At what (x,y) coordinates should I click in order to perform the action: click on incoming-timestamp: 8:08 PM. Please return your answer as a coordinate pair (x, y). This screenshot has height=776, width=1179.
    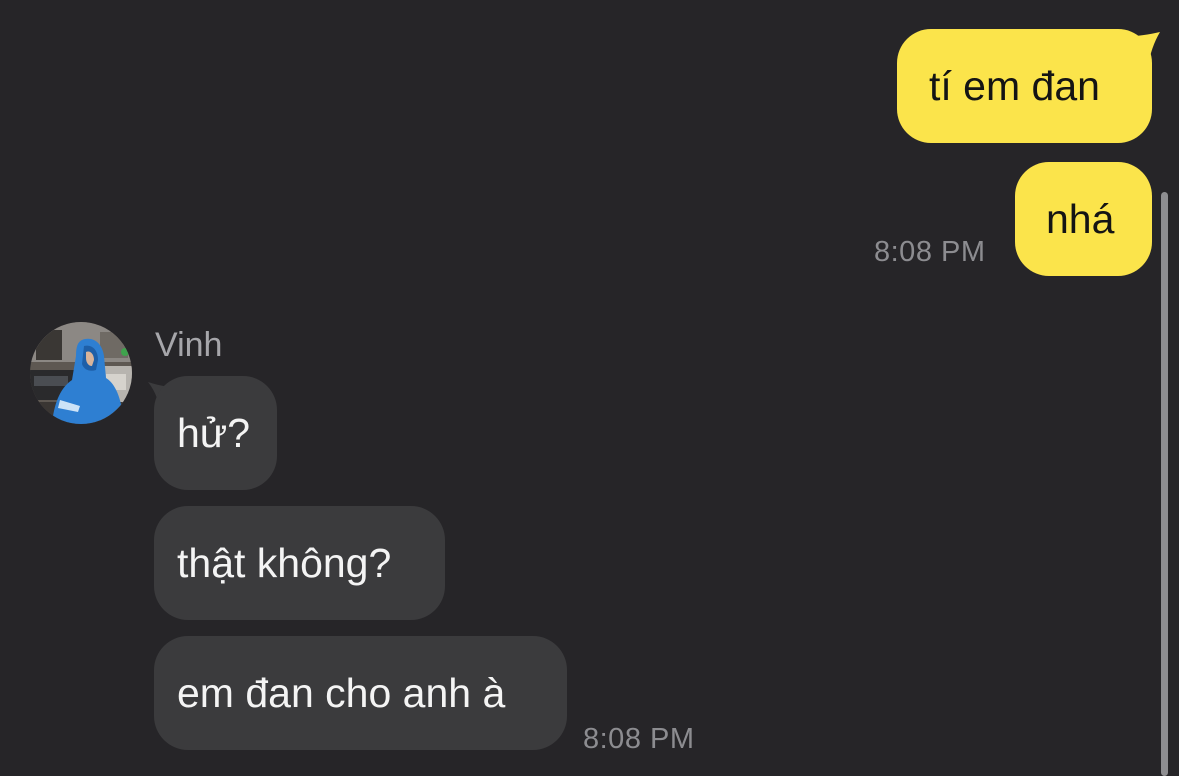
    Looking at the image, I should click on (639, 739).